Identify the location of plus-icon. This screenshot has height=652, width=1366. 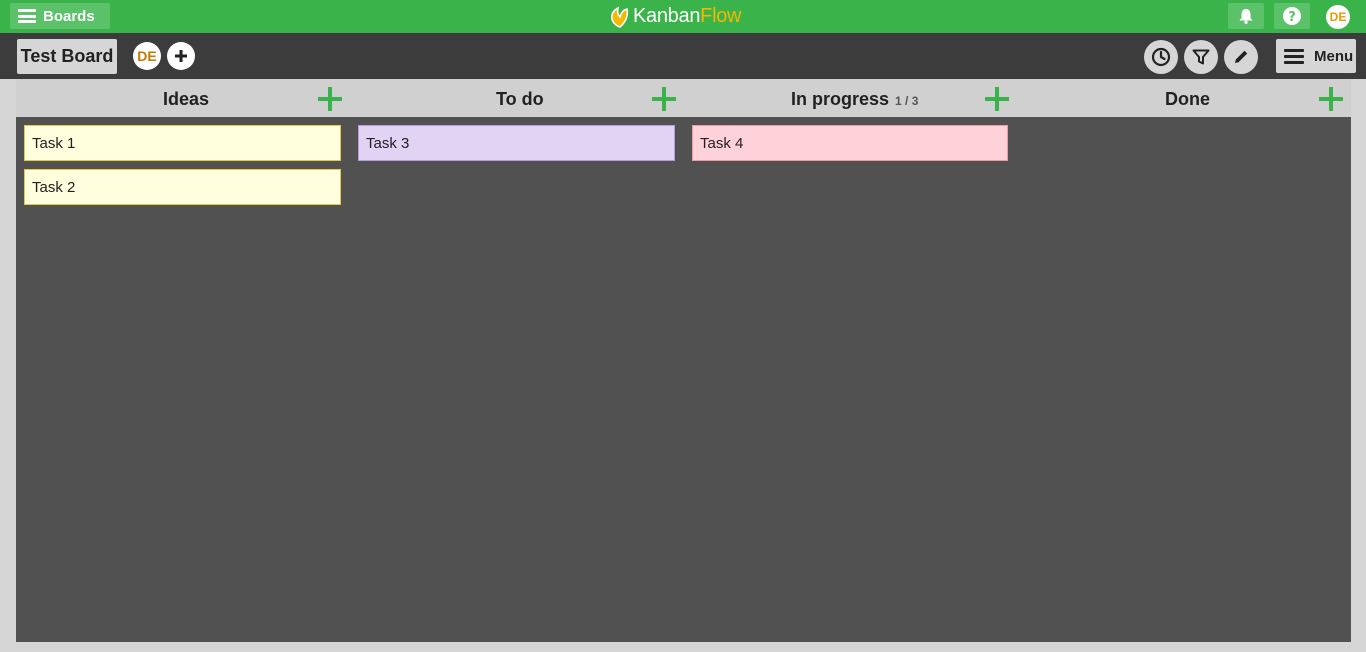
(181, 56).